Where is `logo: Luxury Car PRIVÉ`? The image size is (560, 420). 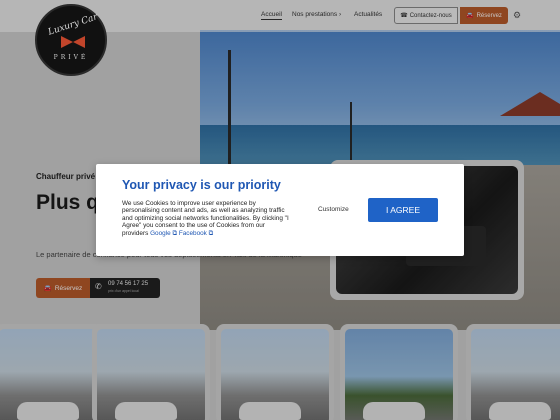
logo: Luxury Car PRIVÉ is located at coordinates (71, 40).